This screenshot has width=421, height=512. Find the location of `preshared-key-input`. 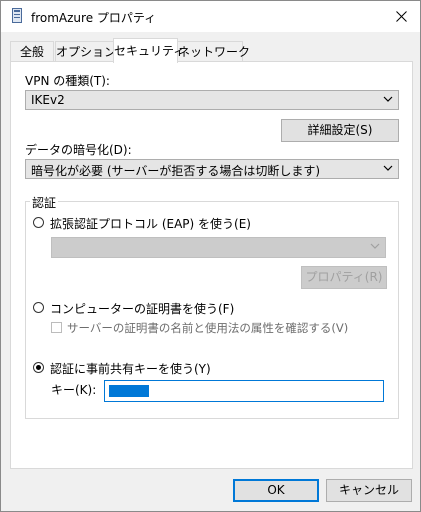

preshared-key-input is located at coordinates (244, 391).